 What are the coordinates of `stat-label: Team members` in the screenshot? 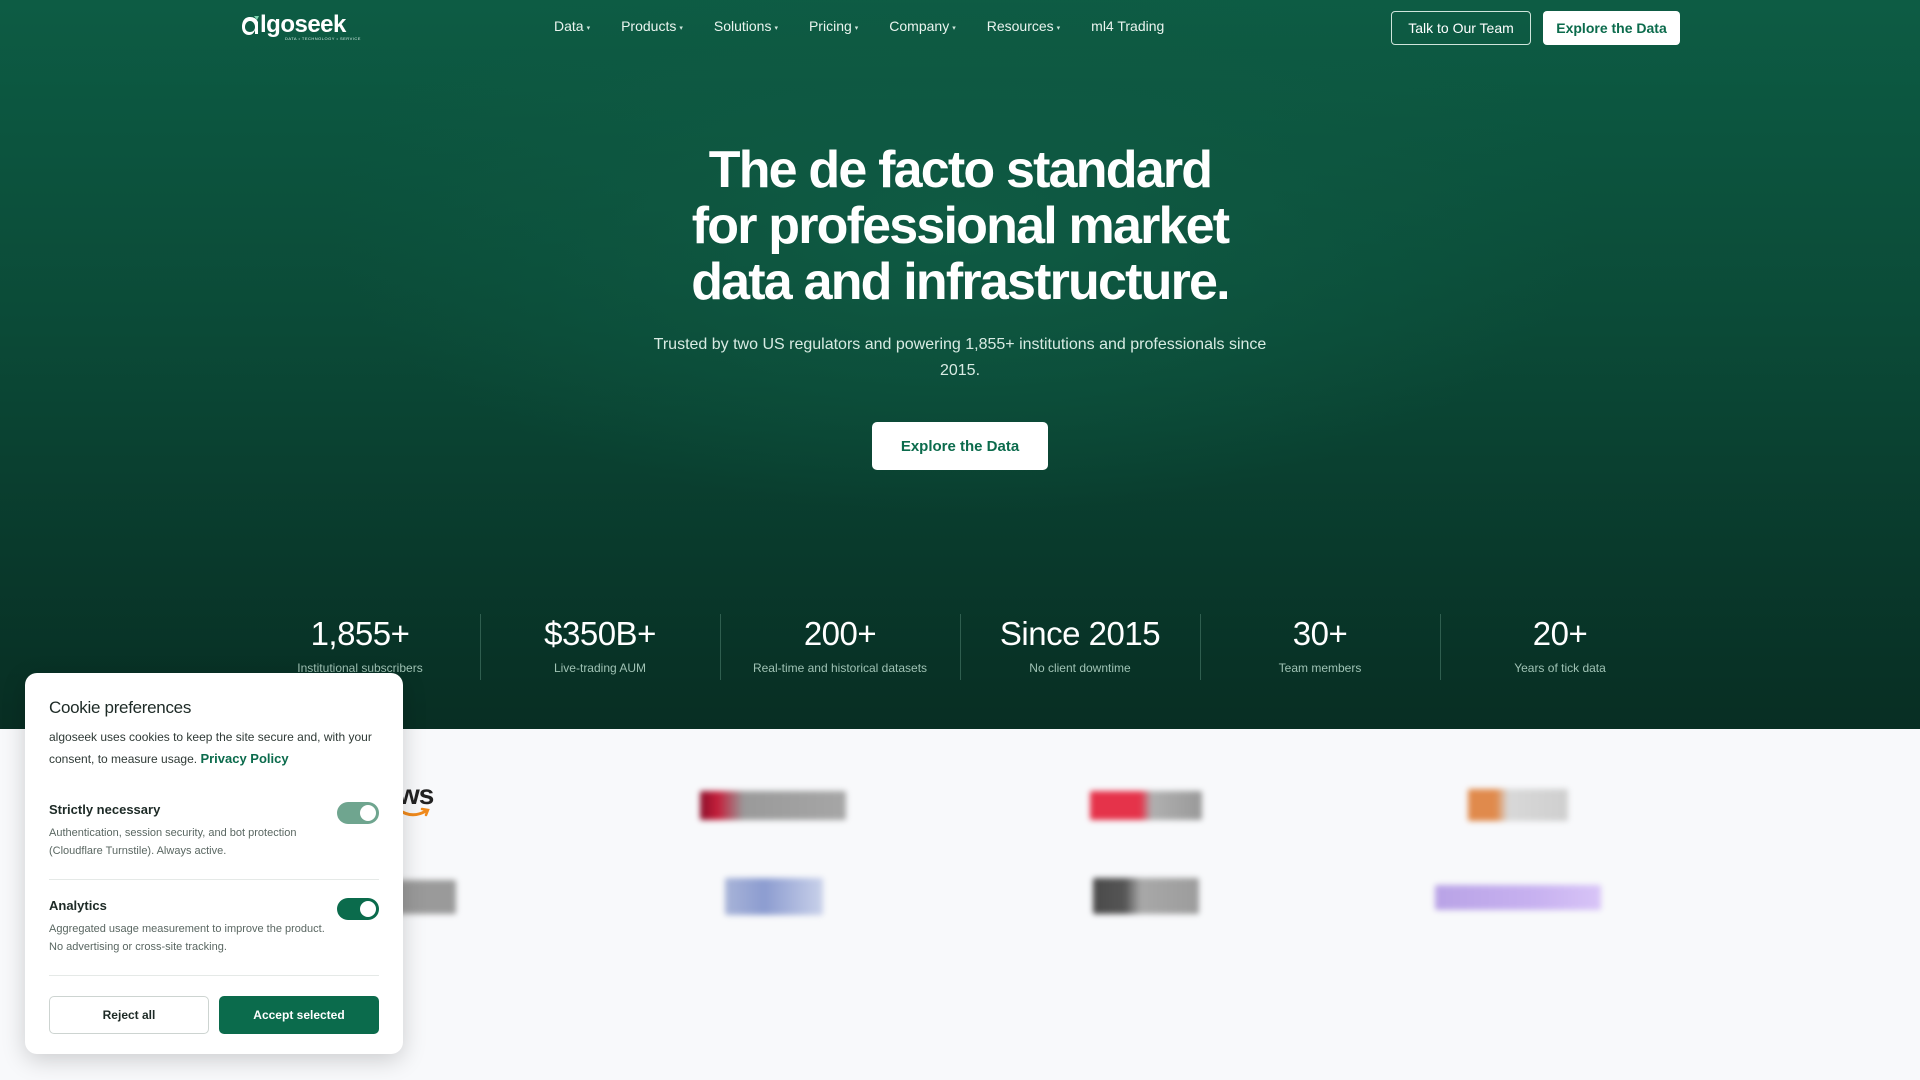 It's located at (1320, 668).